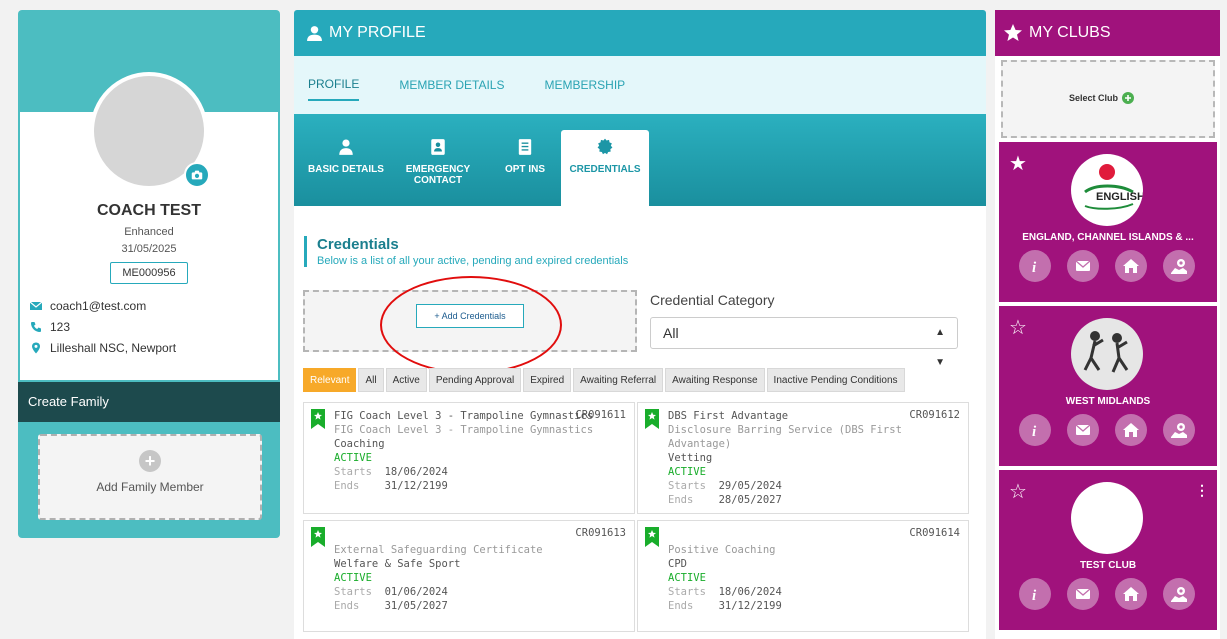 The height and width of the screenshot is (639, 1227). Describe the element at coordinates (314, 33) in the screenshot. I see `user-icon` at that location.